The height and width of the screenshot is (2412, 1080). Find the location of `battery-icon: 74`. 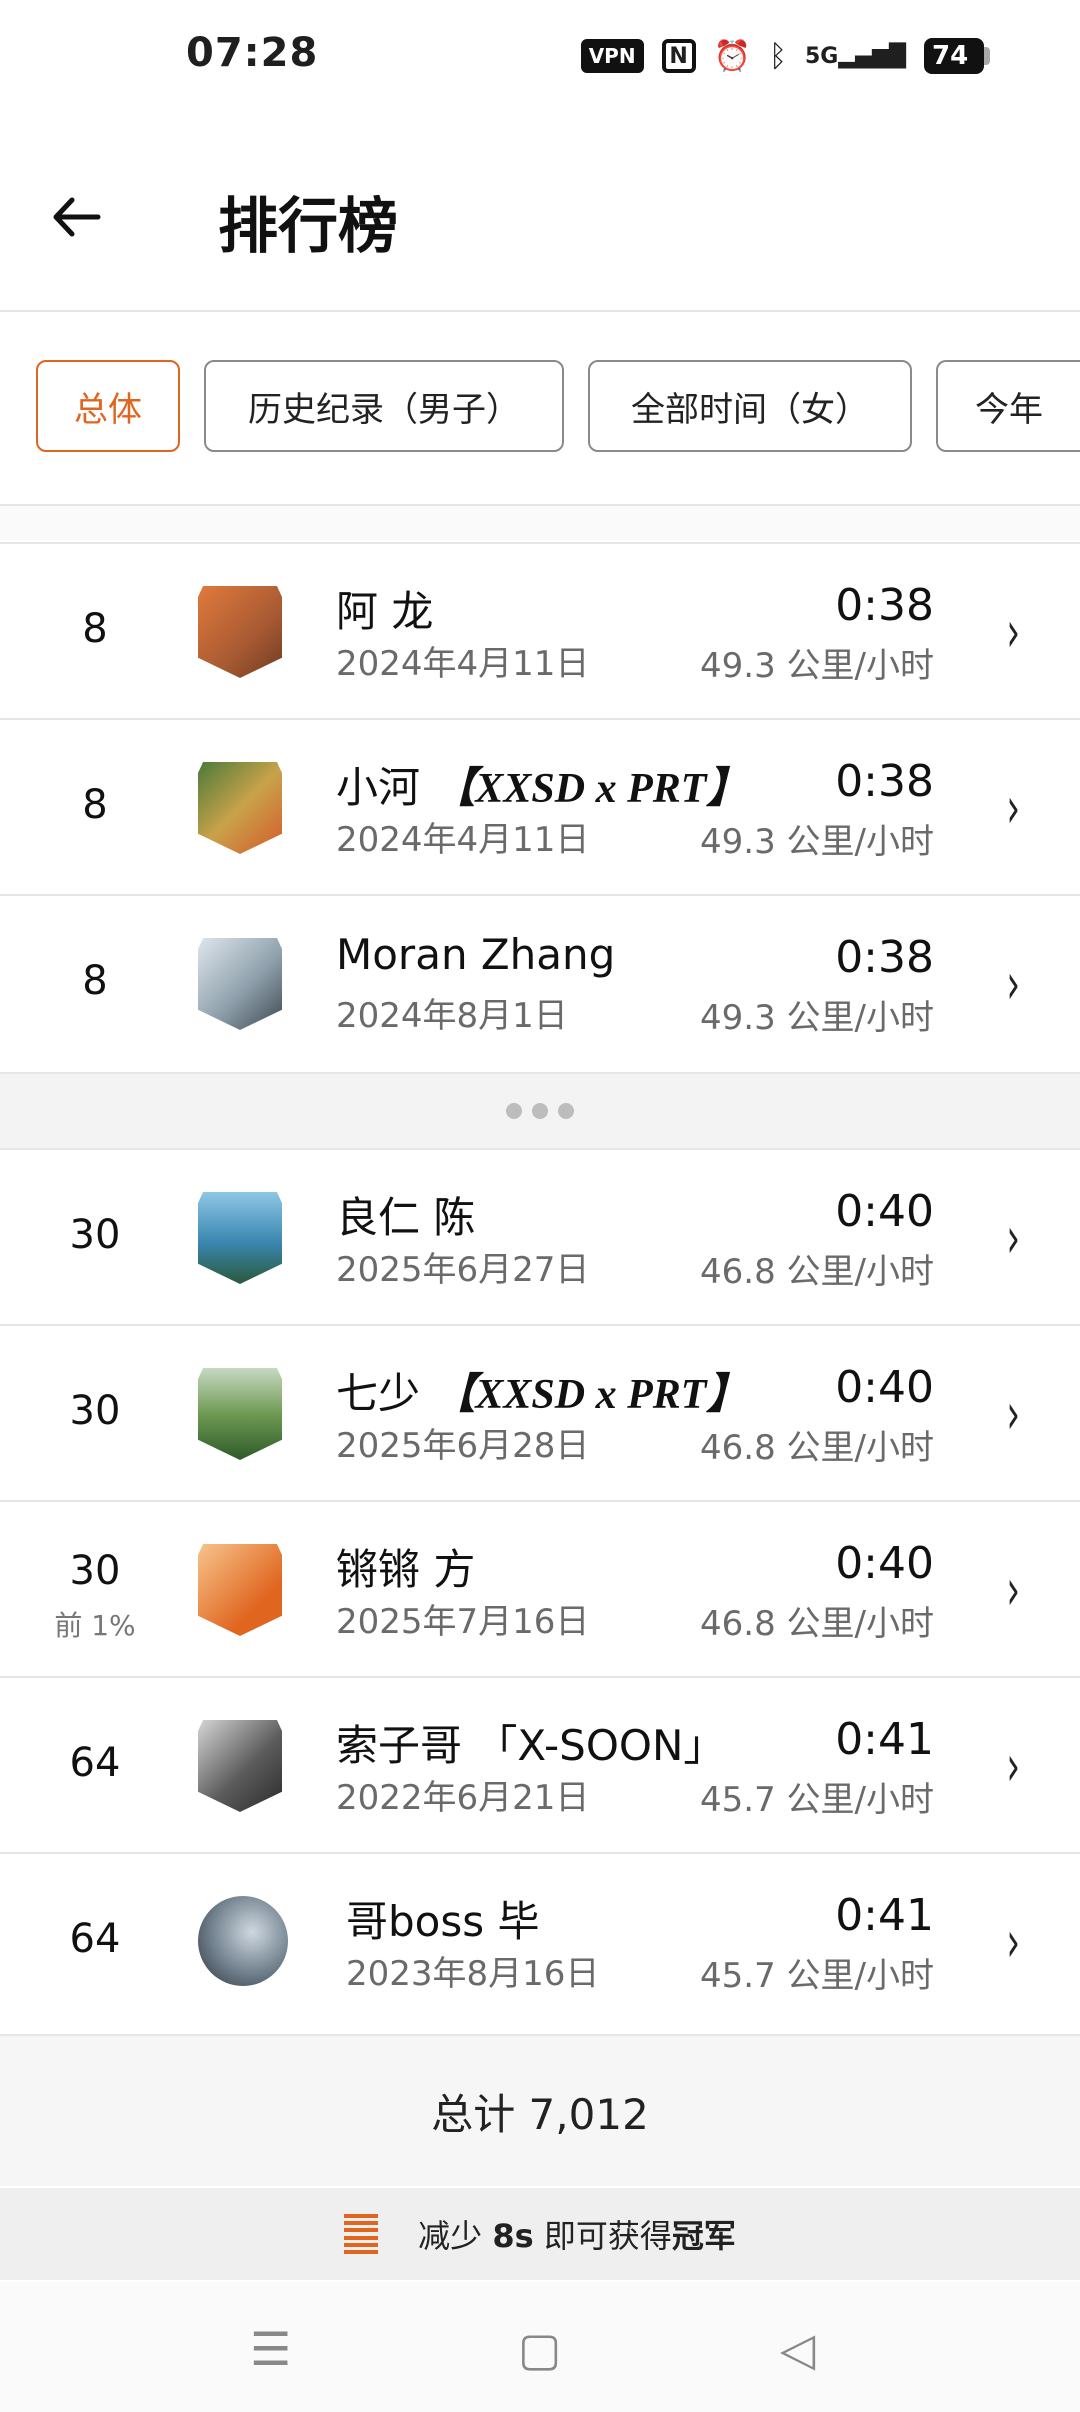

battery-icon: 74 is located at coordinates (957, 56).